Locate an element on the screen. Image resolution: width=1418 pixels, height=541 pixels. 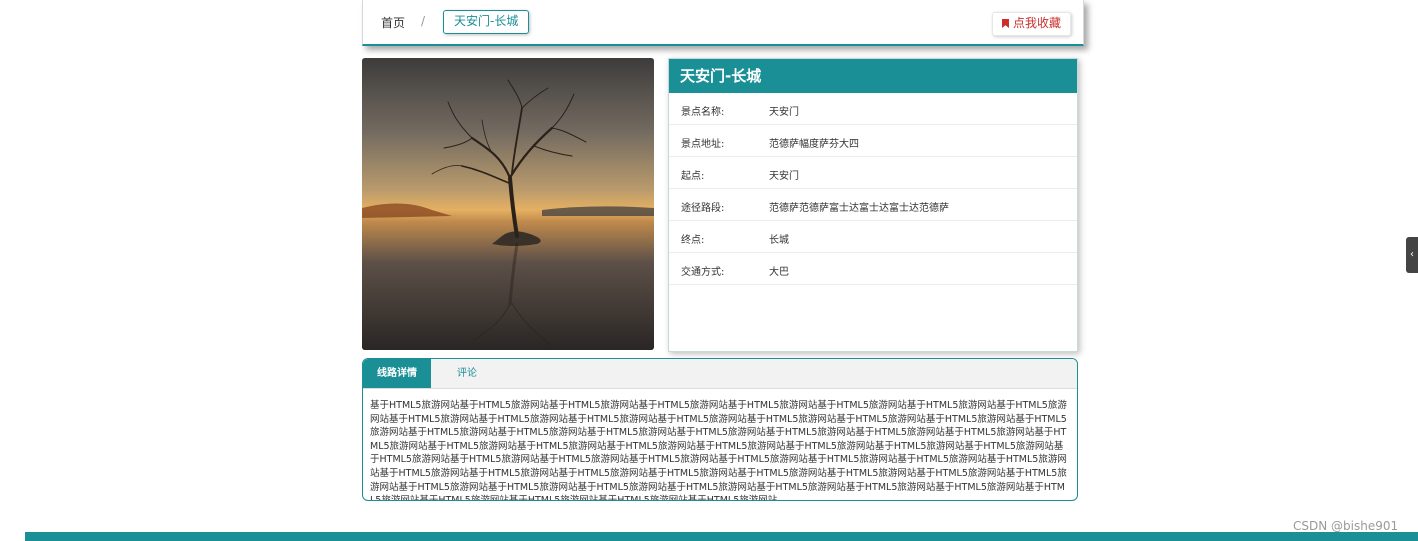
info-label: 途径路段: is located at coordinates (703, 208).